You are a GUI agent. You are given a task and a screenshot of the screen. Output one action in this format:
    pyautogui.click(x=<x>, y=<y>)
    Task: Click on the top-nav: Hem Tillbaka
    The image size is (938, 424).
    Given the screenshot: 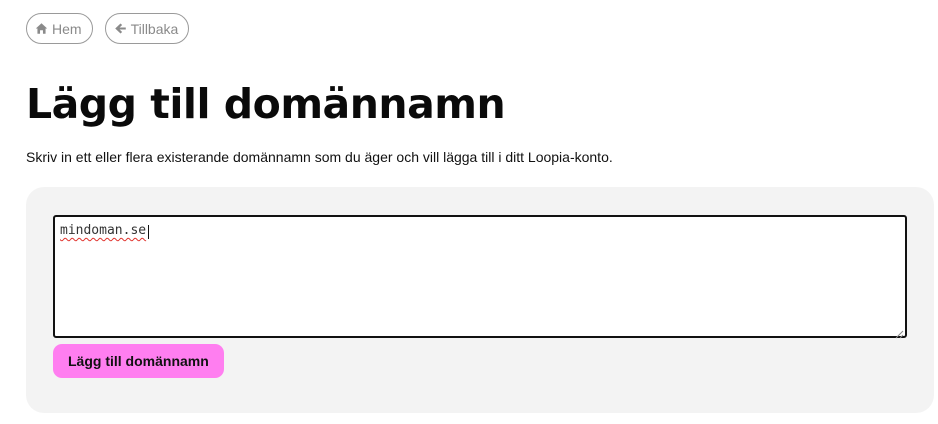 What is the action you would take?
    pyautogui.click(x=108, y=28)
    